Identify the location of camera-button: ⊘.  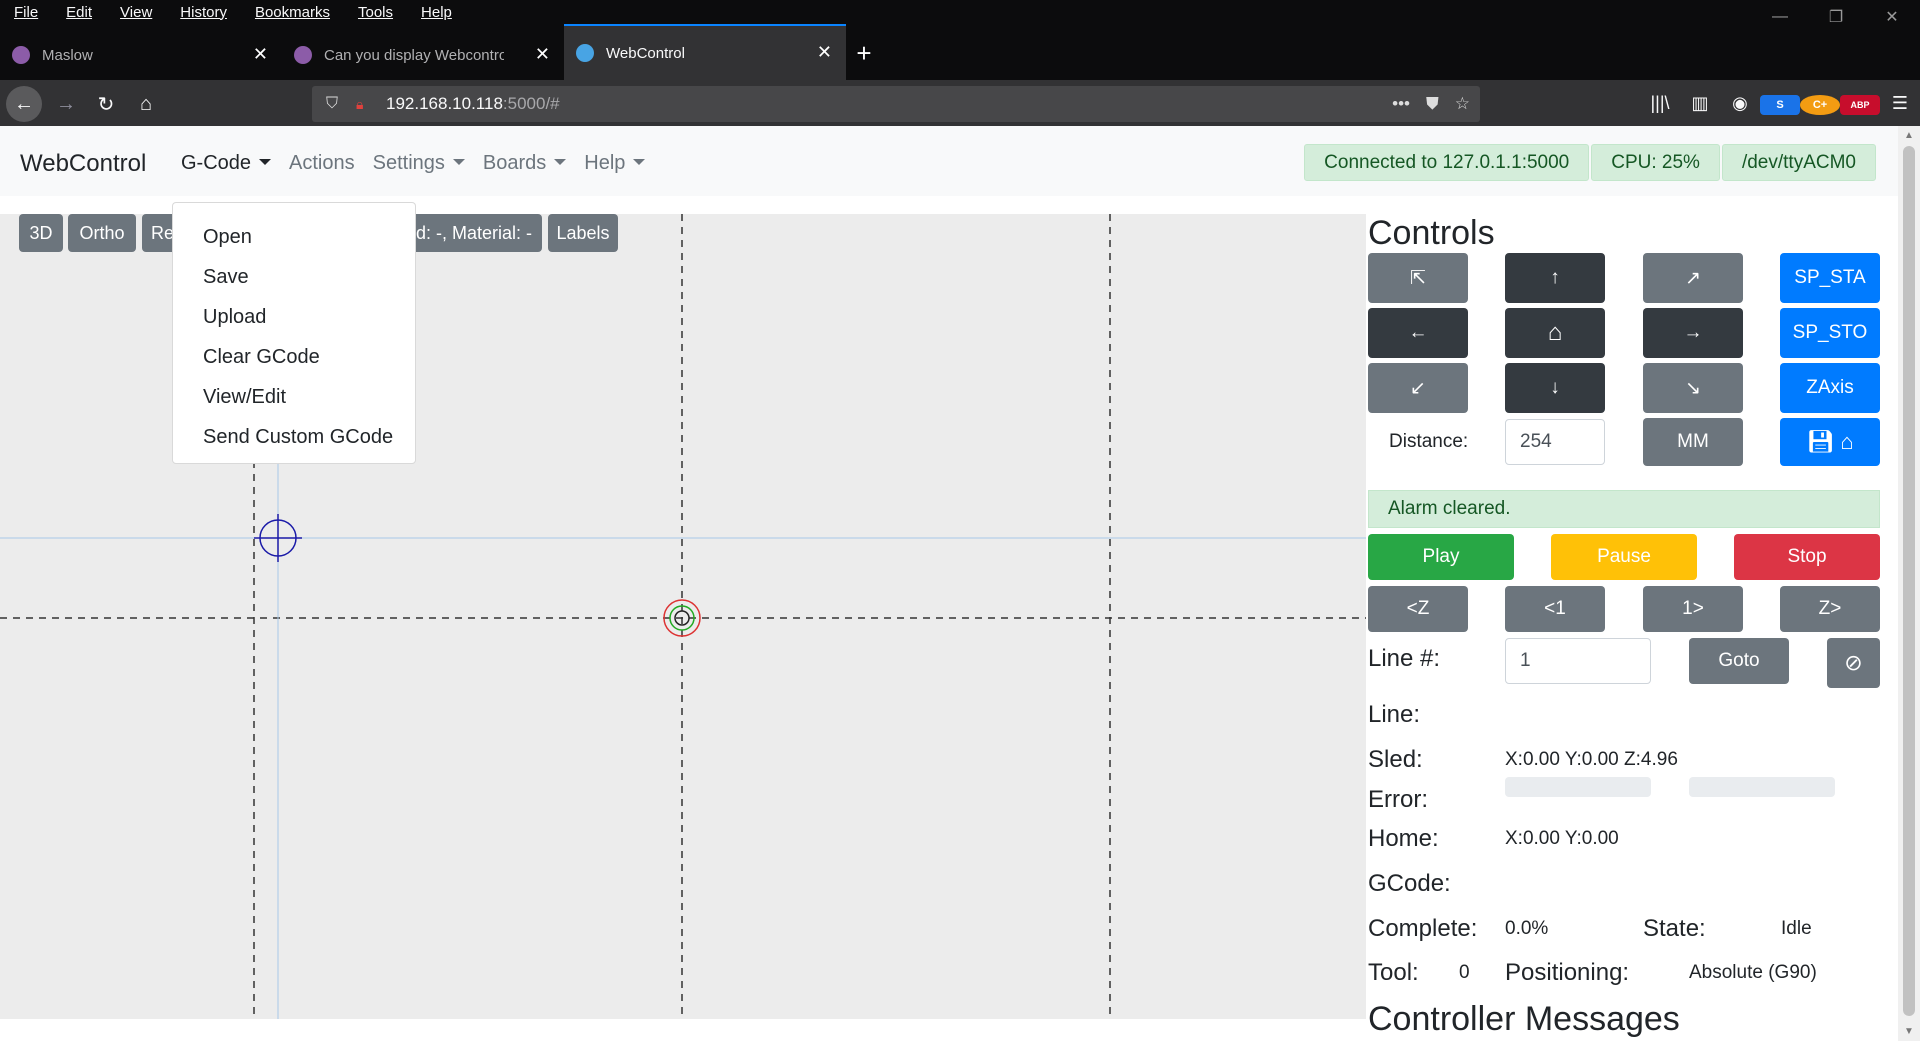
(1853, 663).